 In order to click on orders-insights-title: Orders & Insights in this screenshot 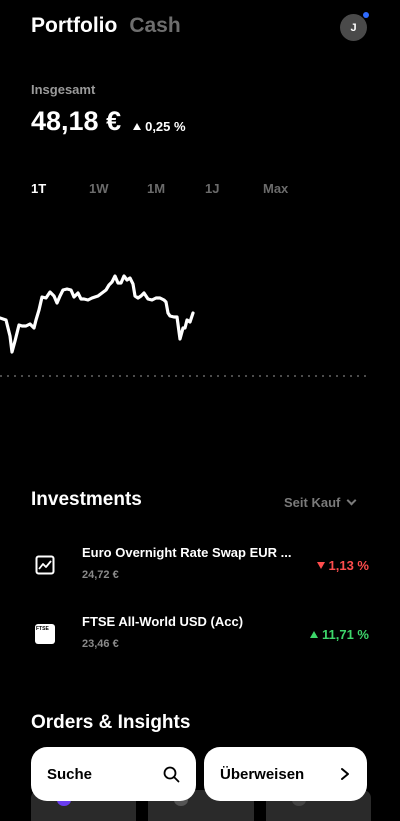, I will do `click(111, 722)`.